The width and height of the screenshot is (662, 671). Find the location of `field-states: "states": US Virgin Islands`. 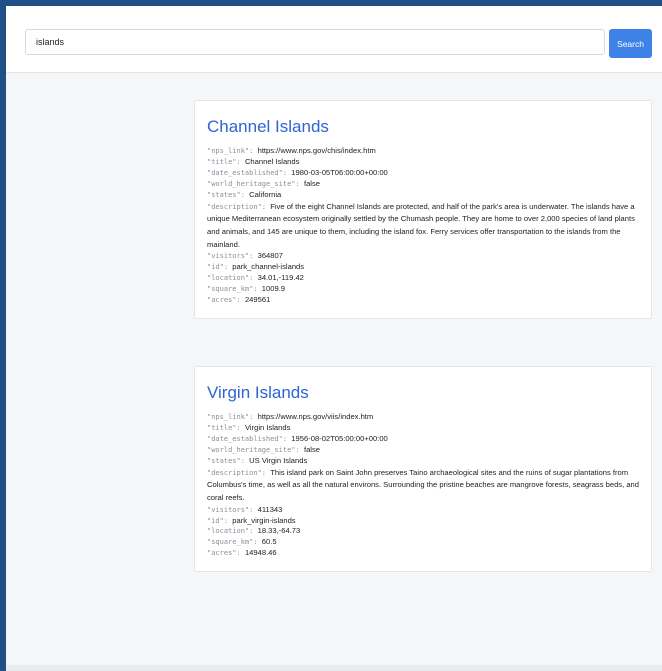

field-states: "states": US Virgin Islands is located at coordinates (257, 460).